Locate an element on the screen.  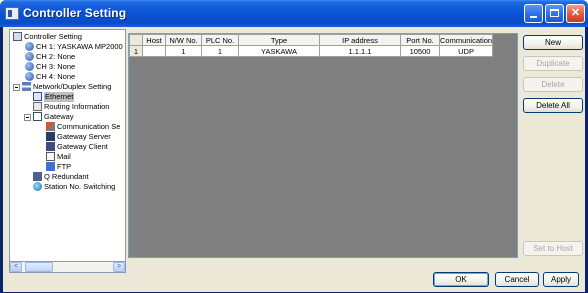
minimize-button is located at coordinates (533, 13).